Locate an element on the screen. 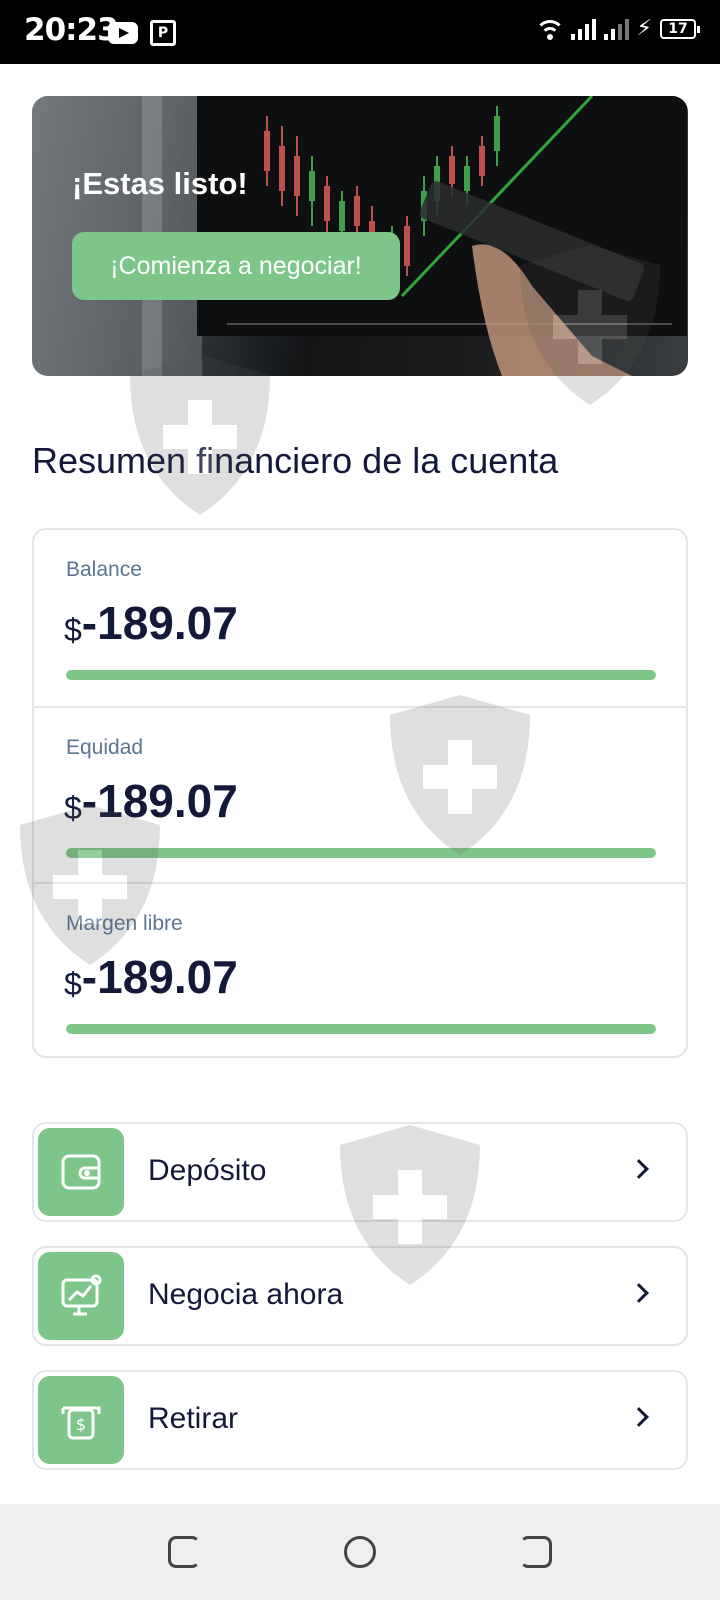 Image resolution: width=720 pixels, height=1600 pixels. metric-label: Balance is located at coordinates (104, 569).